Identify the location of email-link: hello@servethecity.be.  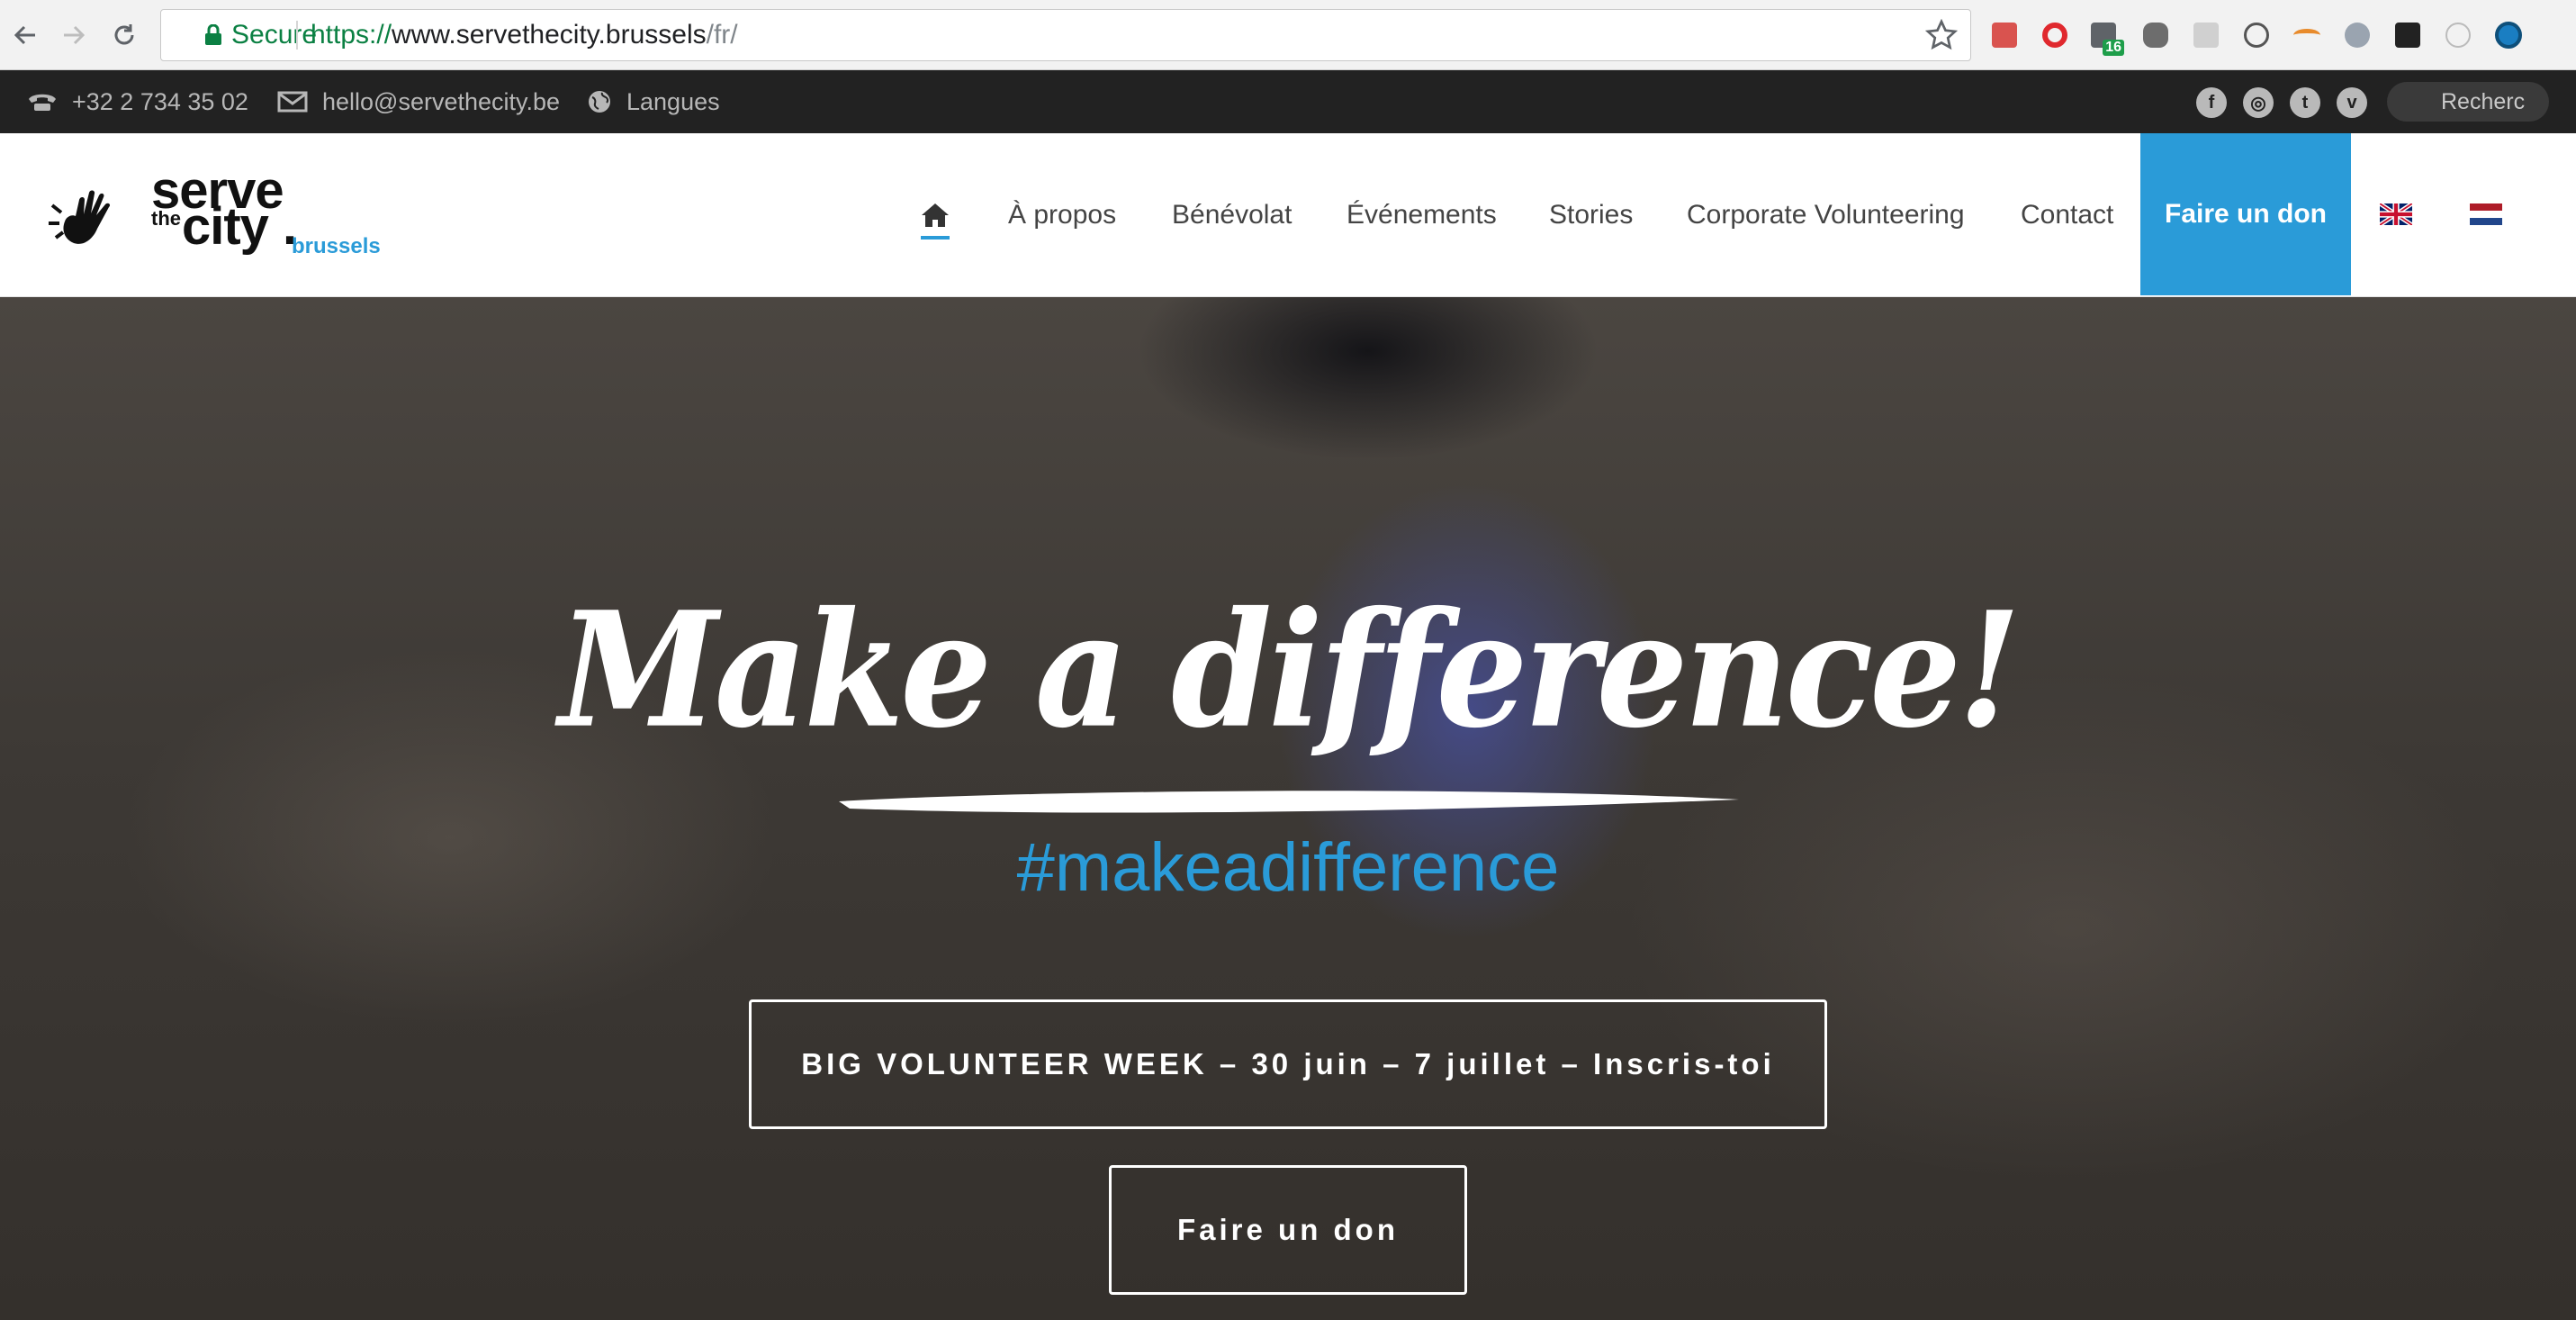
(418, 101).